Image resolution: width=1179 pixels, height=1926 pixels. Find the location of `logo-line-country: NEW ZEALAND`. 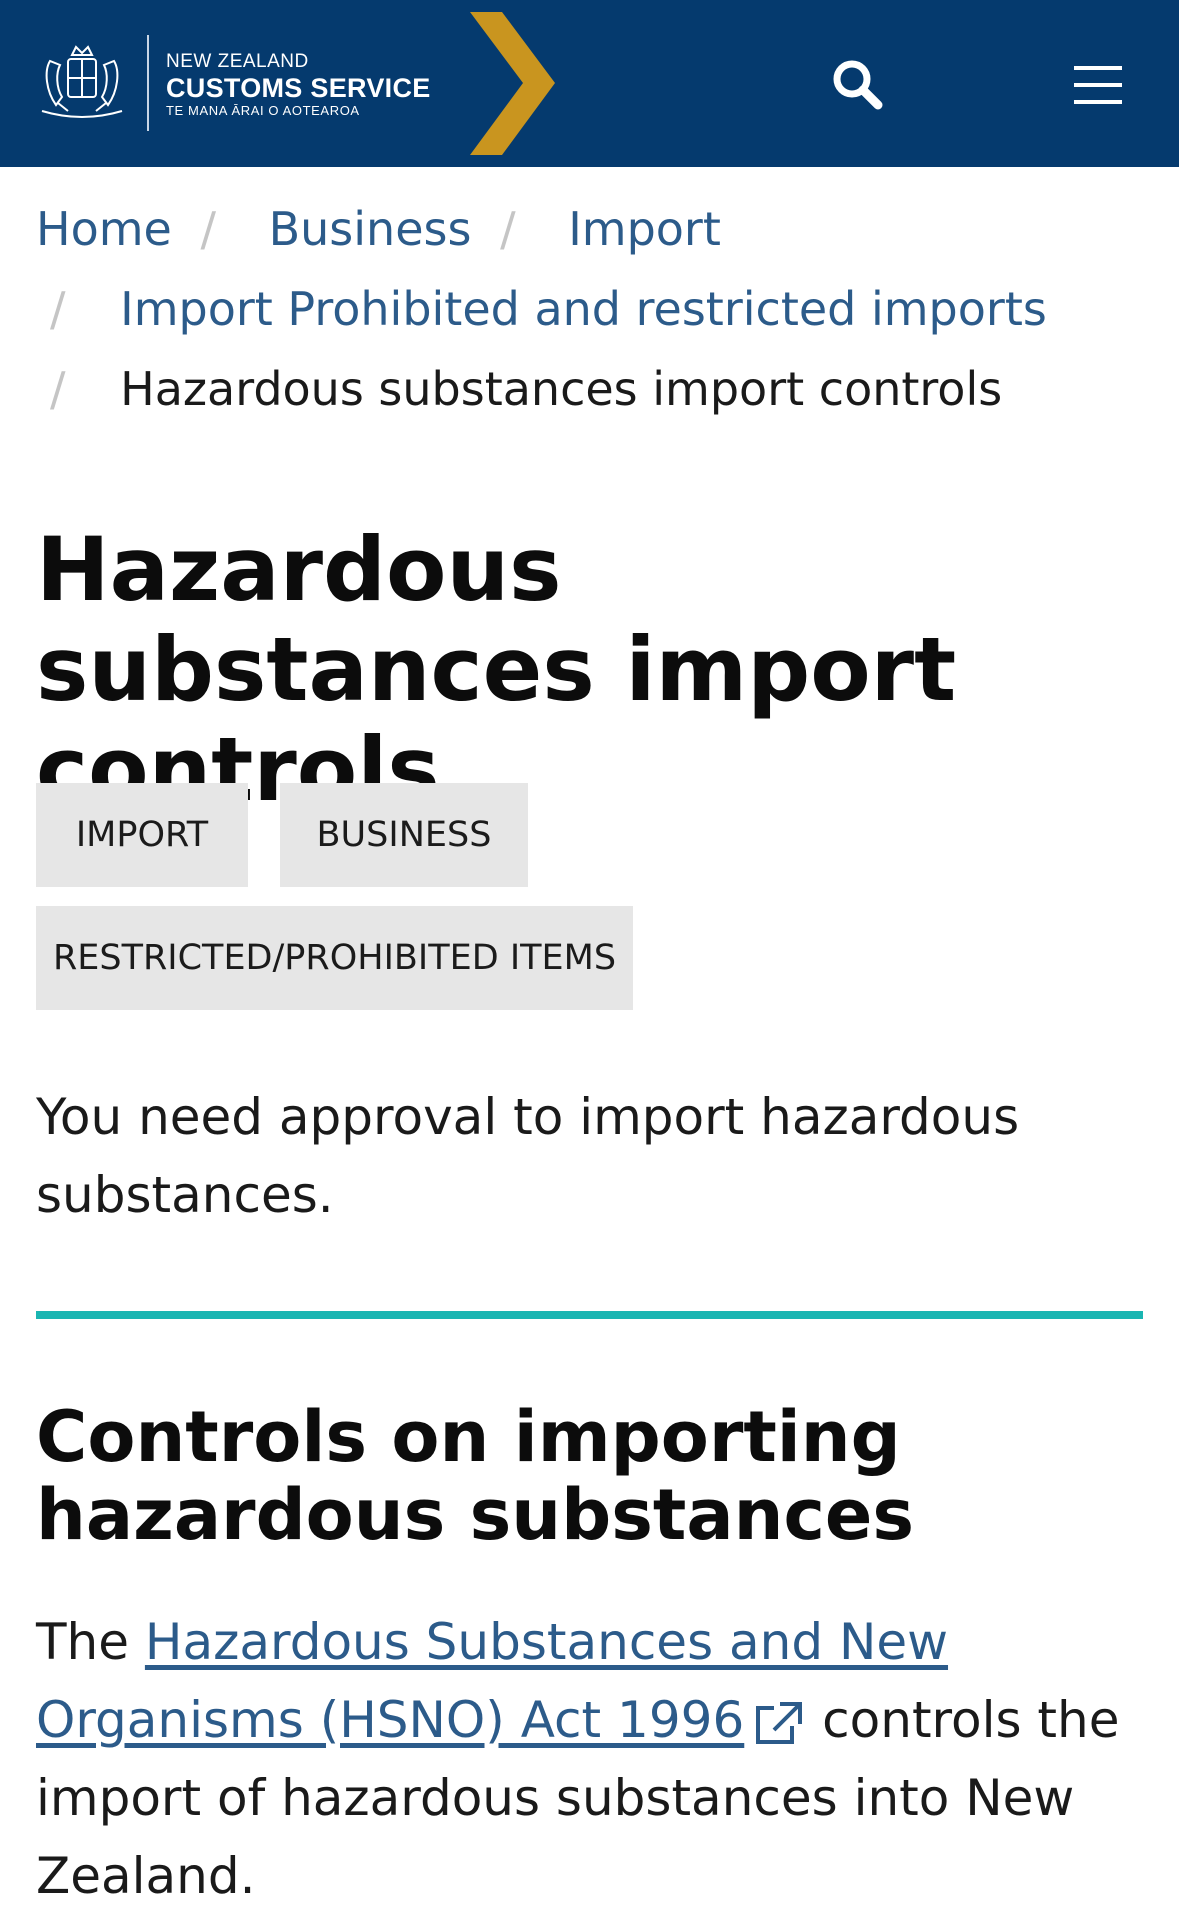

logo-line-country: NEW ZEALAND is located at coordinates (237, 61).